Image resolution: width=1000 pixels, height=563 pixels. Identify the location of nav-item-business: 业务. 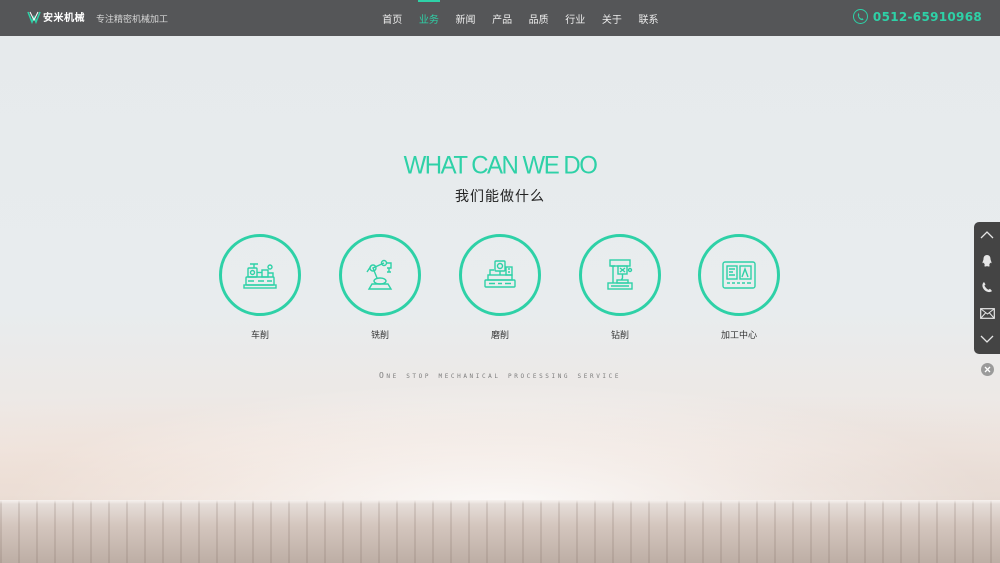
(429, 18).